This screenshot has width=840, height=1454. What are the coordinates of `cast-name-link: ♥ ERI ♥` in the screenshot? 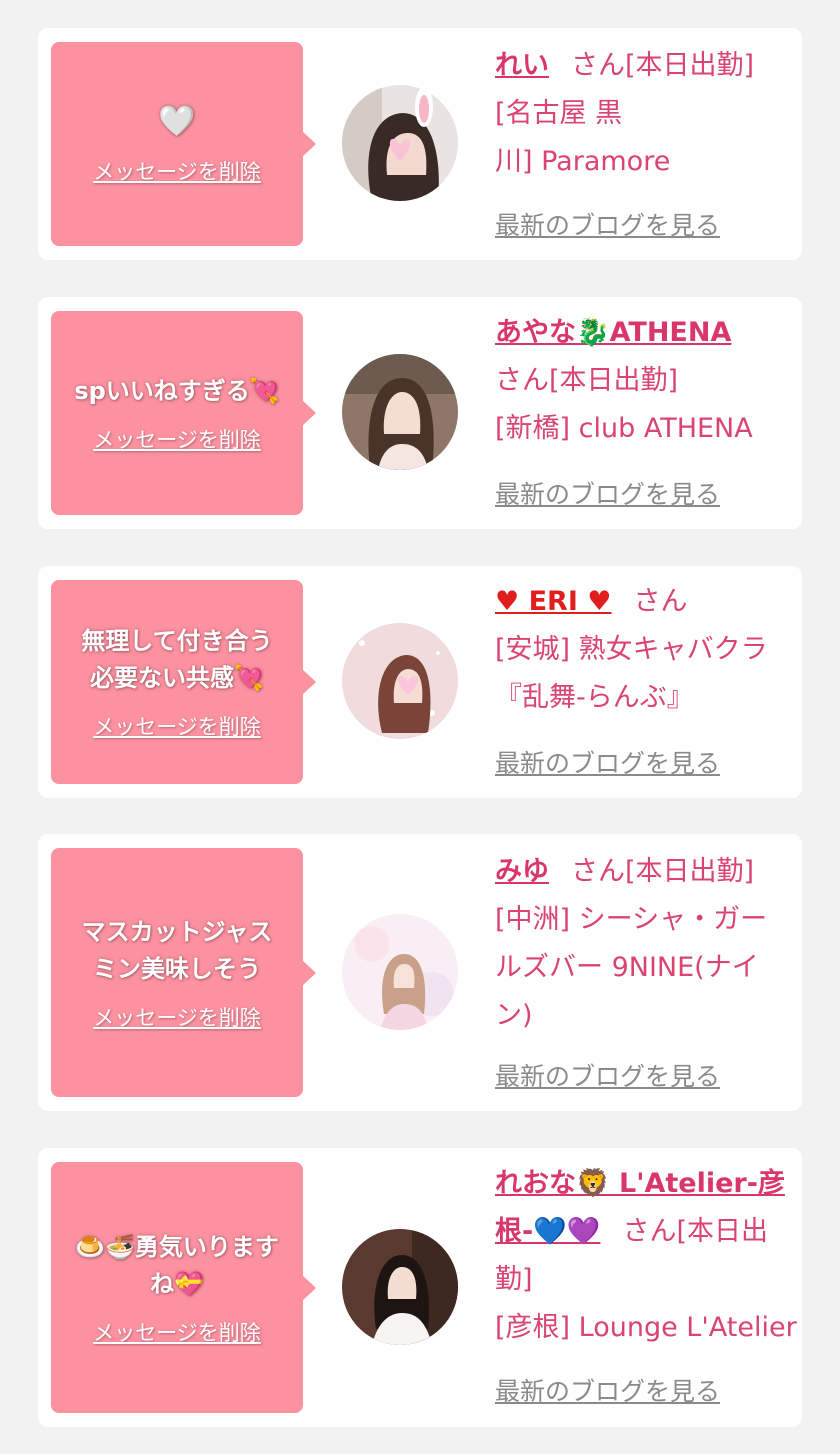 It's located at (553, 601).